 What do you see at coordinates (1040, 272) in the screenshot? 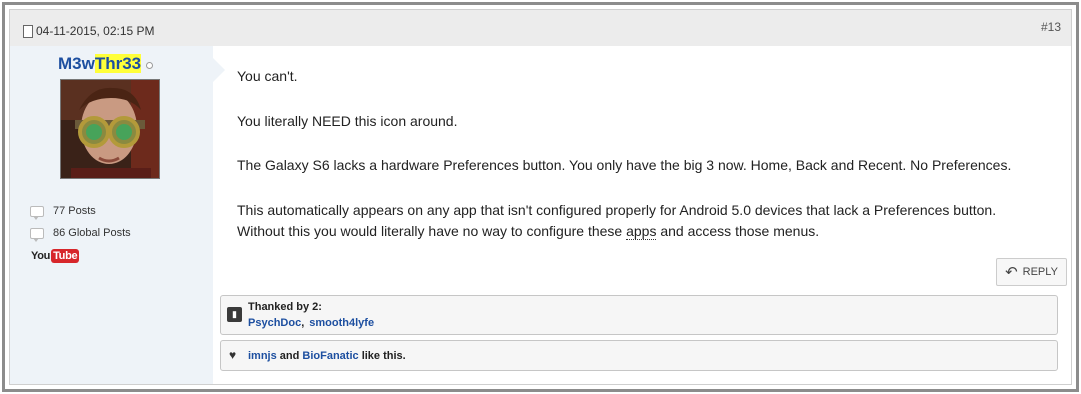
I see `reply-label: REPLY` at bounding box center [1040, 272].